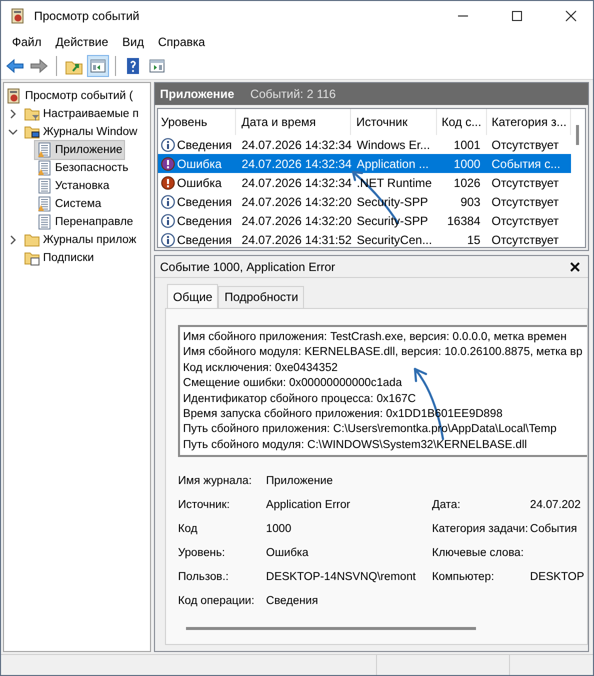 This screenshot has width=594, height=676. What do you see at coordinates (181, 42) in the screenshot?
I see `menu-item: Справка` at bounding box center [181, 42].